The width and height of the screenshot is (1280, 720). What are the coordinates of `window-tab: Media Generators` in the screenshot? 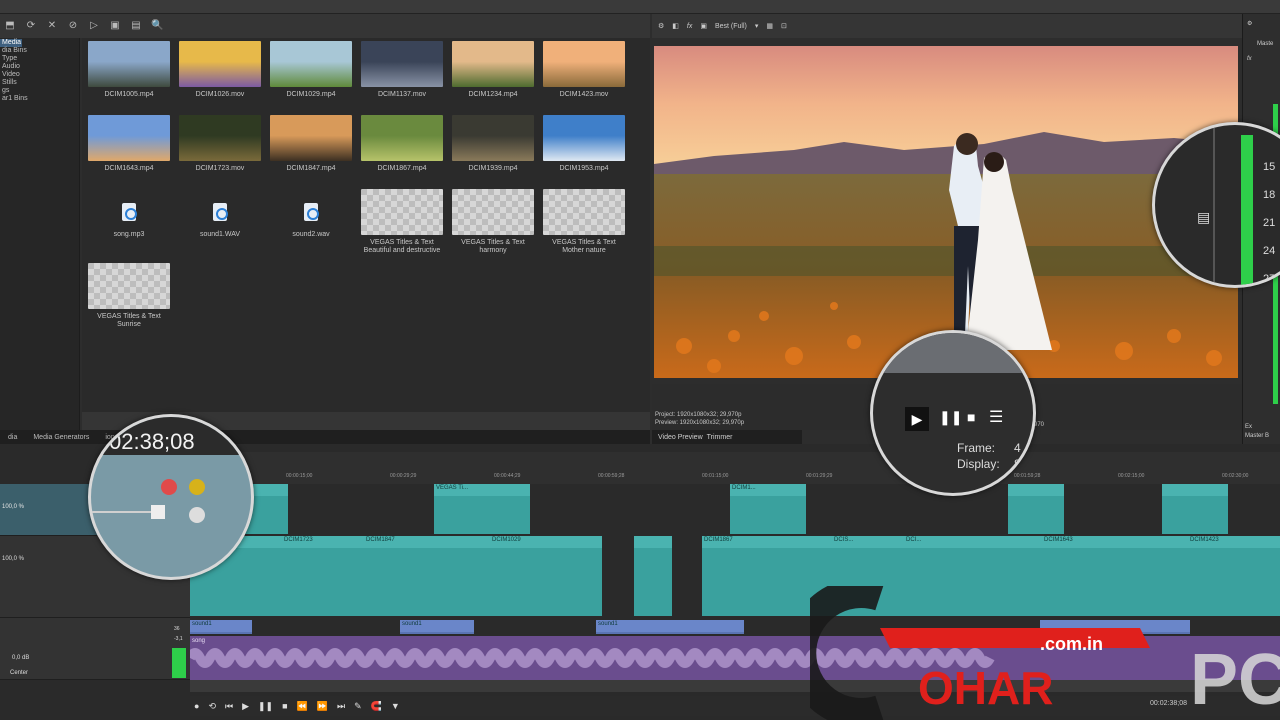 It's located at (61, 437).